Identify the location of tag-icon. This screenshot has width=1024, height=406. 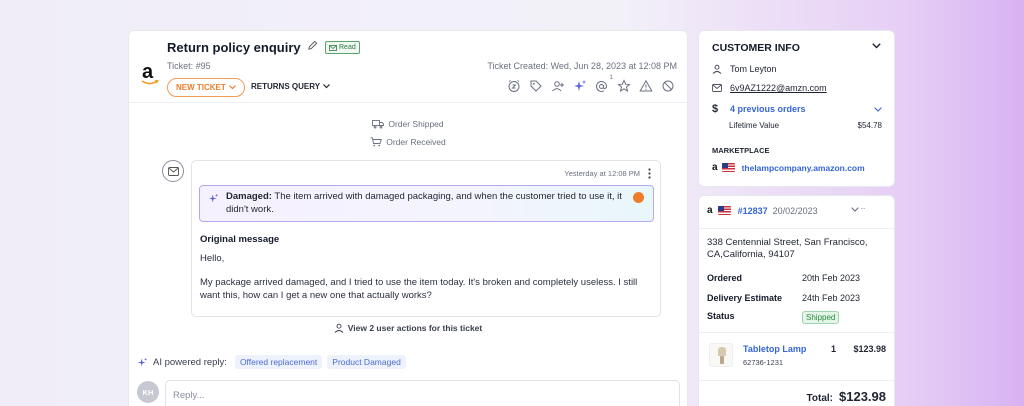
(536, 86).